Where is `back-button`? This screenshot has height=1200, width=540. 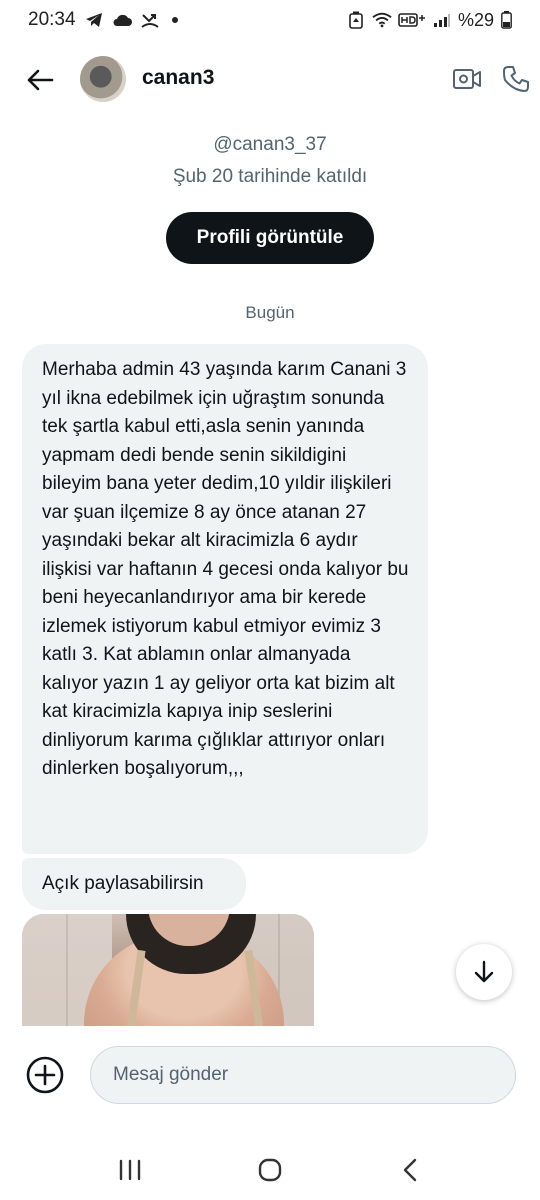
back-button is located at coordinates (40, 80).